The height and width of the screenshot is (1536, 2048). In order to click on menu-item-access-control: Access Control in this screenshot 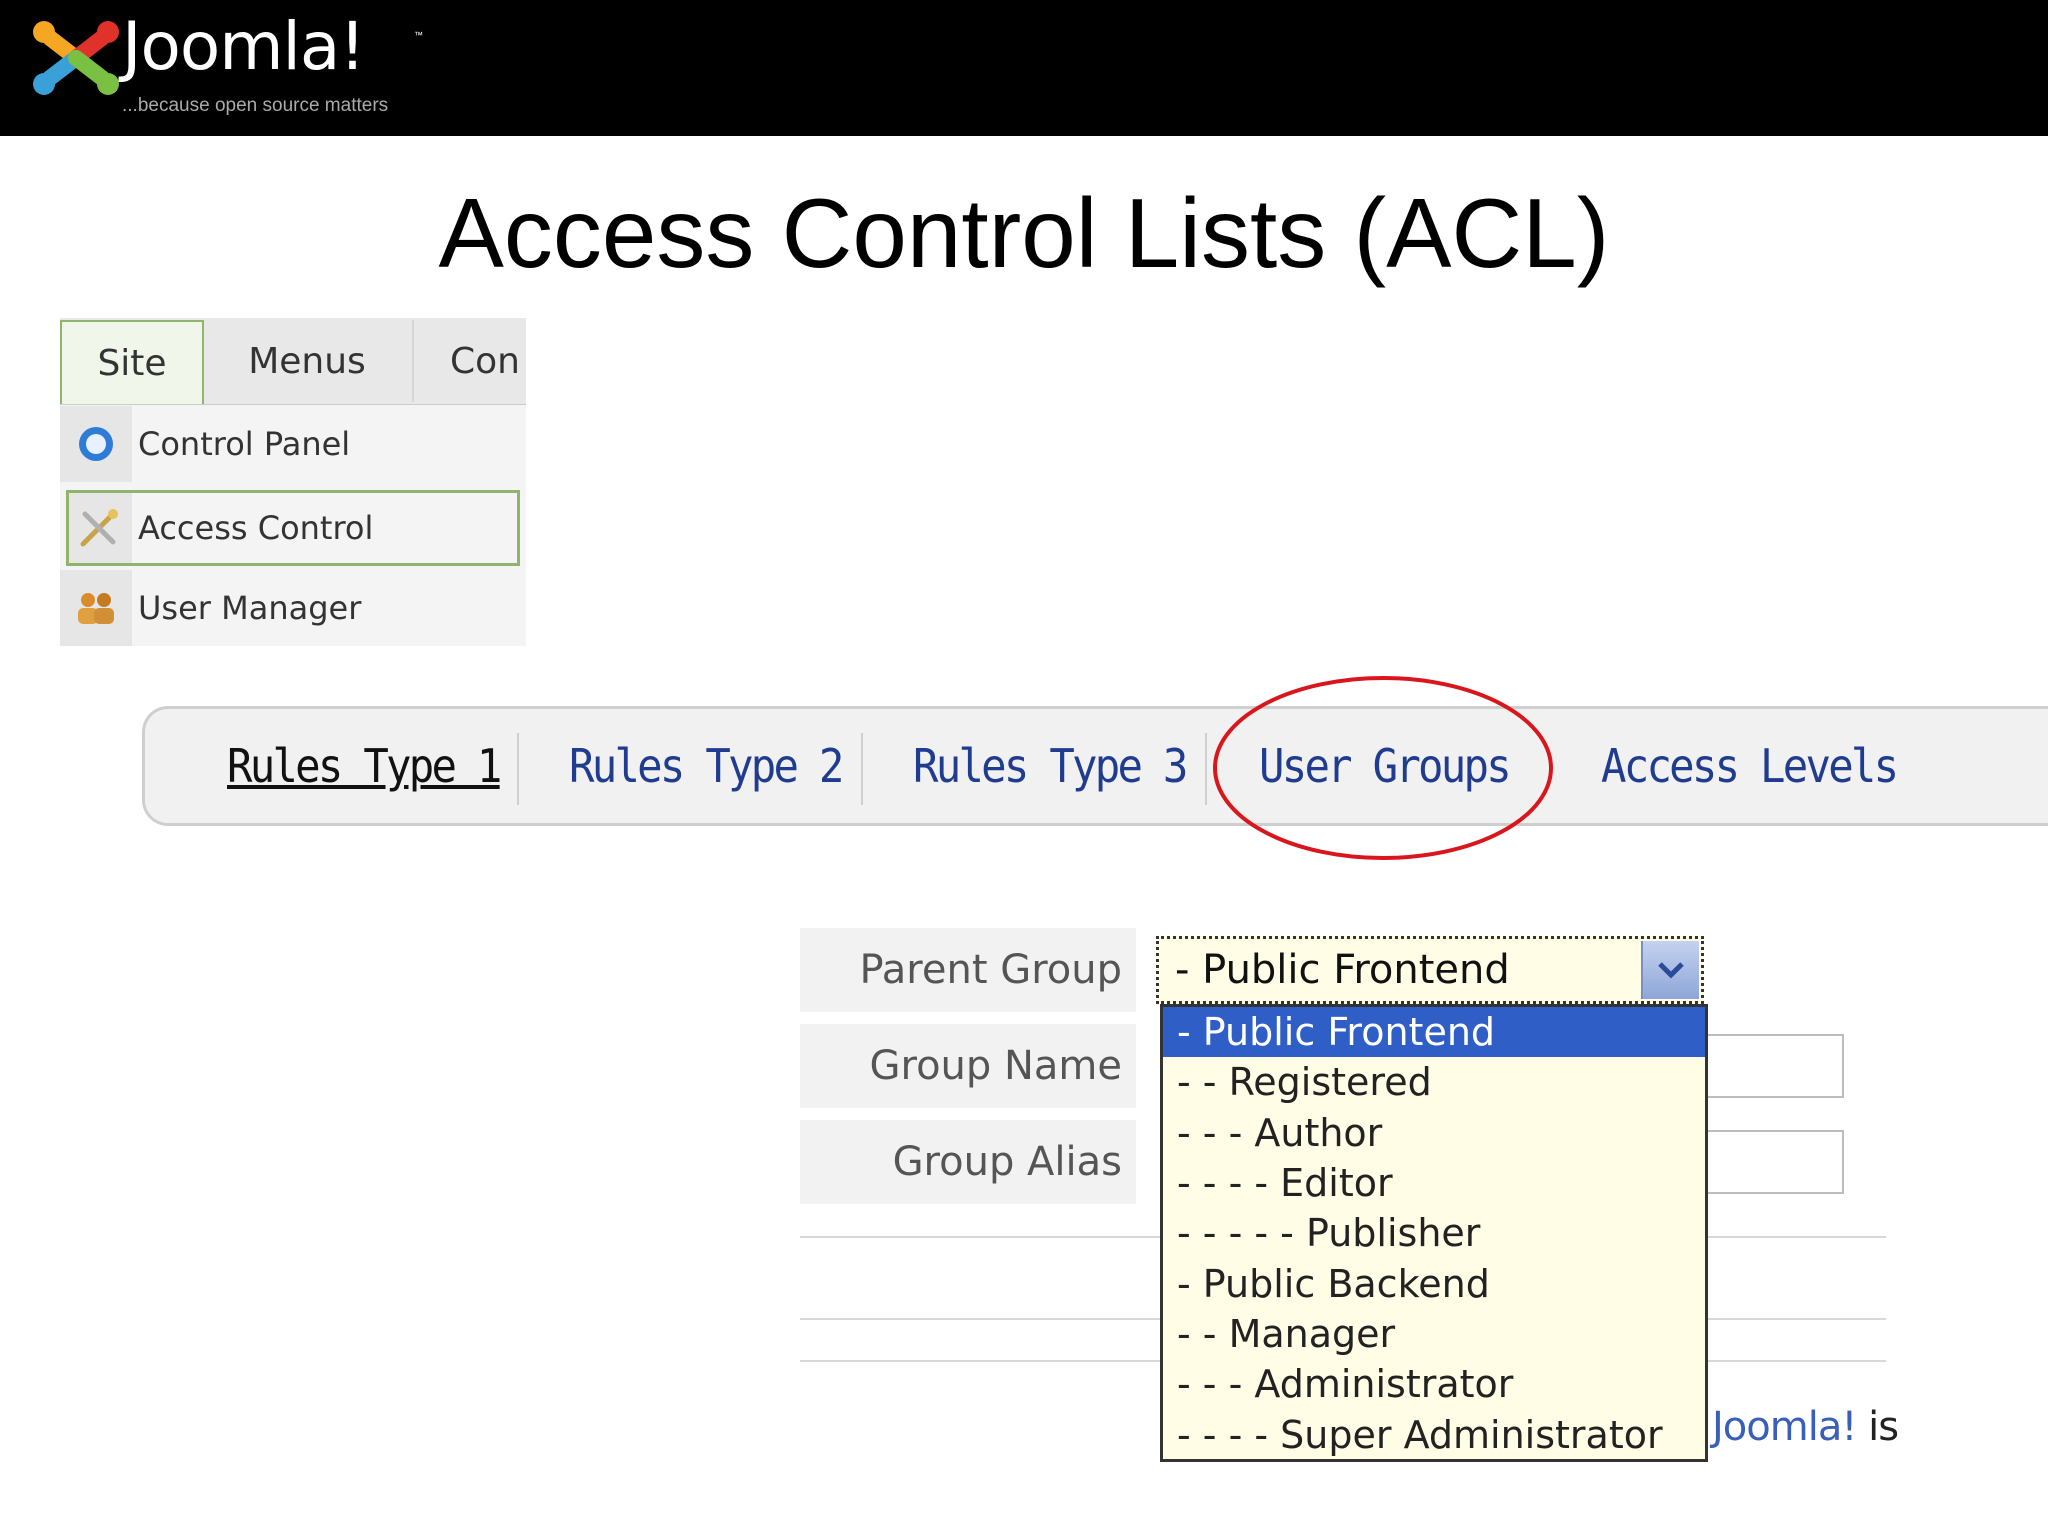, I will do `click(293, 528)`.